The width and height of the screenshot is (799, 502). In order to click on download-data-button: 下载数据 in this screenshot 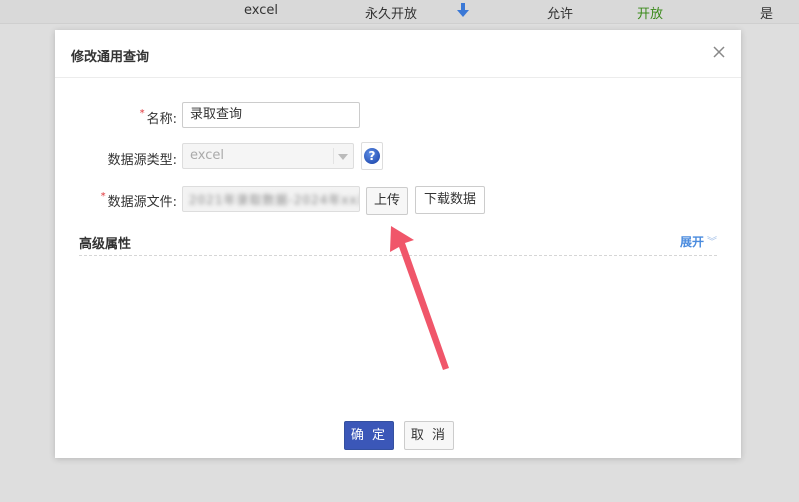, I will do `click(450, 200)`.